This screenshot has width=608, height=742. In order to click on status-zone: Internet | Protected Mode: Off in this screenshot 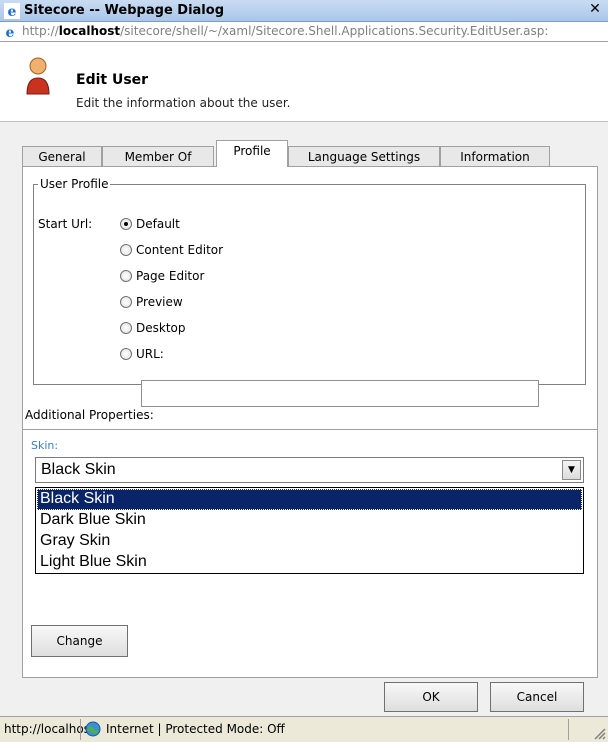, I will do `click(195, 729)`.